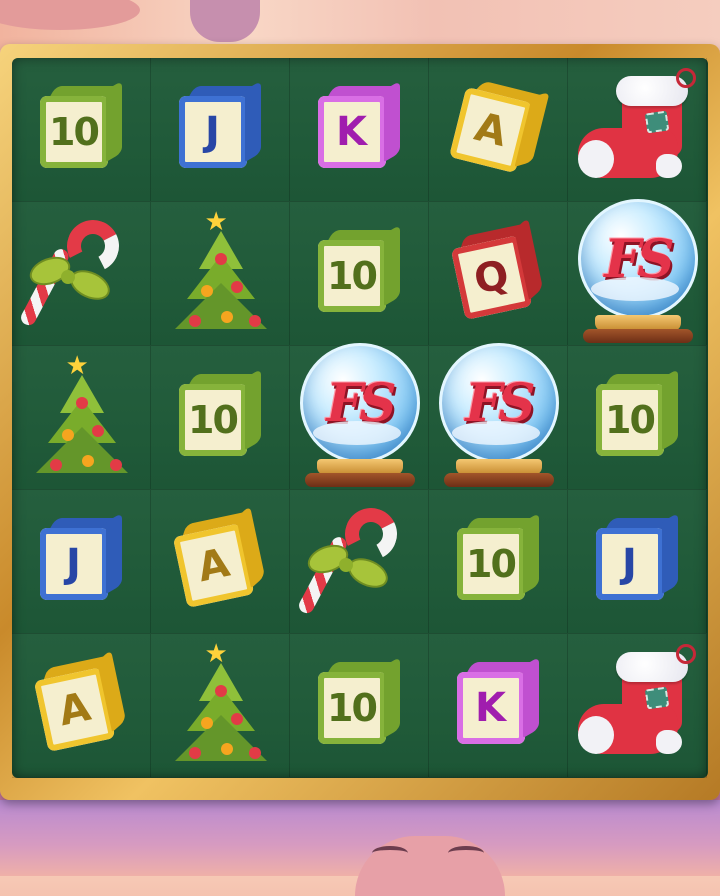 Image resolution: width=720 pixels, height=896 pixels. I want to click on background-bottom, so click(360, 838).